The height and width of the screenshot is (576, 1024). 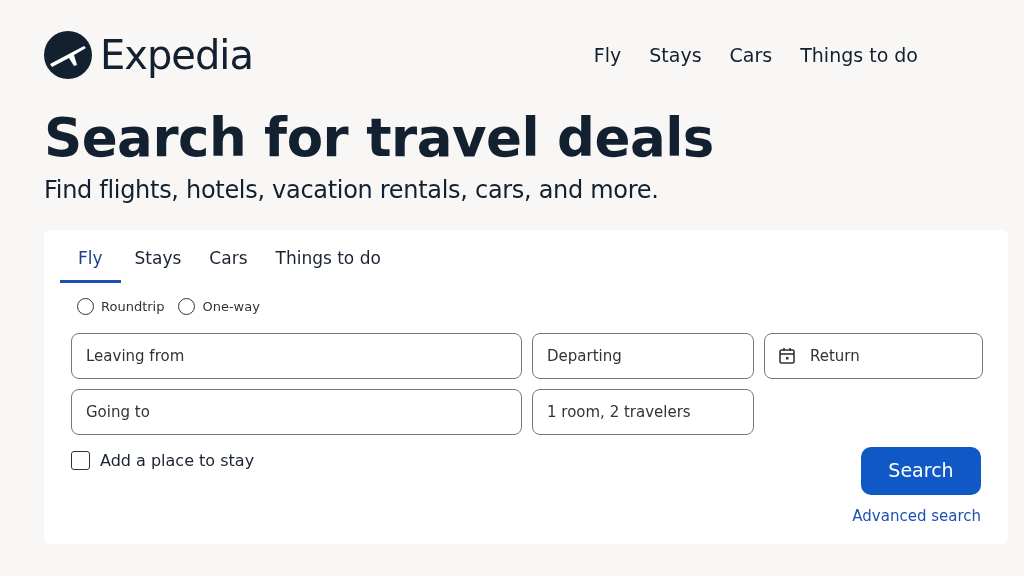 What do you see at coordinates (231, 307) in the screenshot?
I see `radio-label: One-way` at bounding box center [231, 307].